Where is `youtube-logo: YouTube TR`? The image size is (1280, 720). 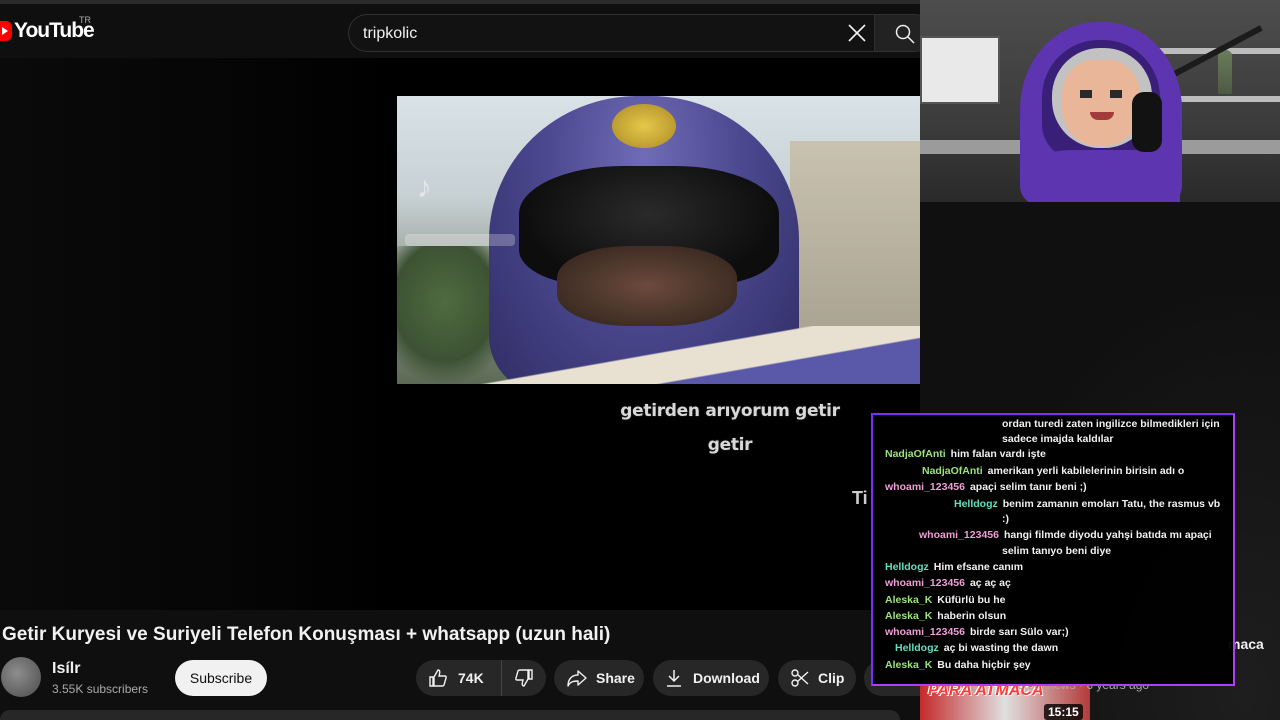 youtube-logo: YouTube TR is located at coordinates (47, 29).